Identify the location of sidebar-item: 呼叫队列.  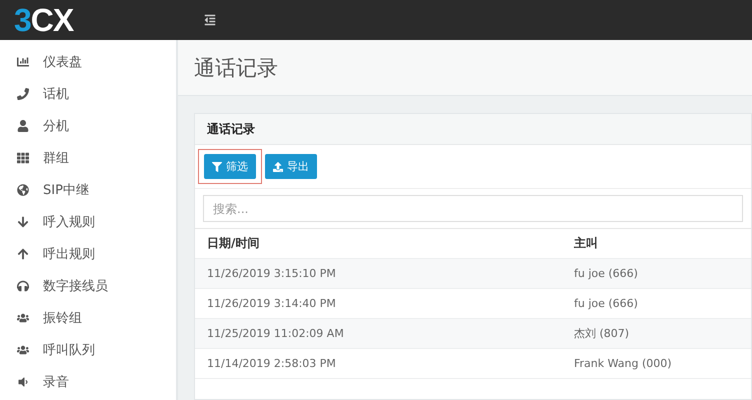
(88, 350).